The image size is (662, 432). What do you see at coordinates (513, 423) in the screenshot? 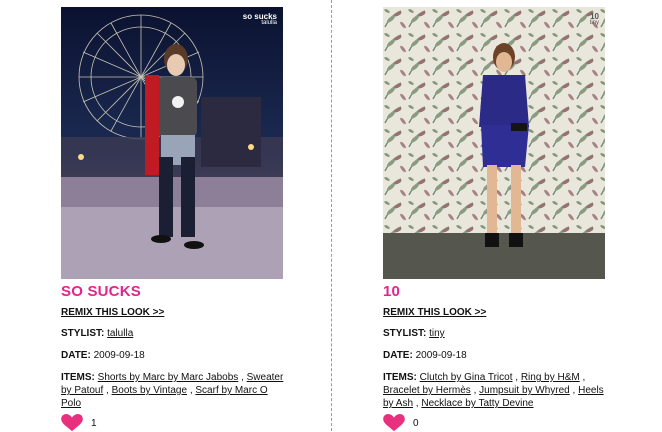
I see `likes-row: 0` at bounding box center [513, 423].